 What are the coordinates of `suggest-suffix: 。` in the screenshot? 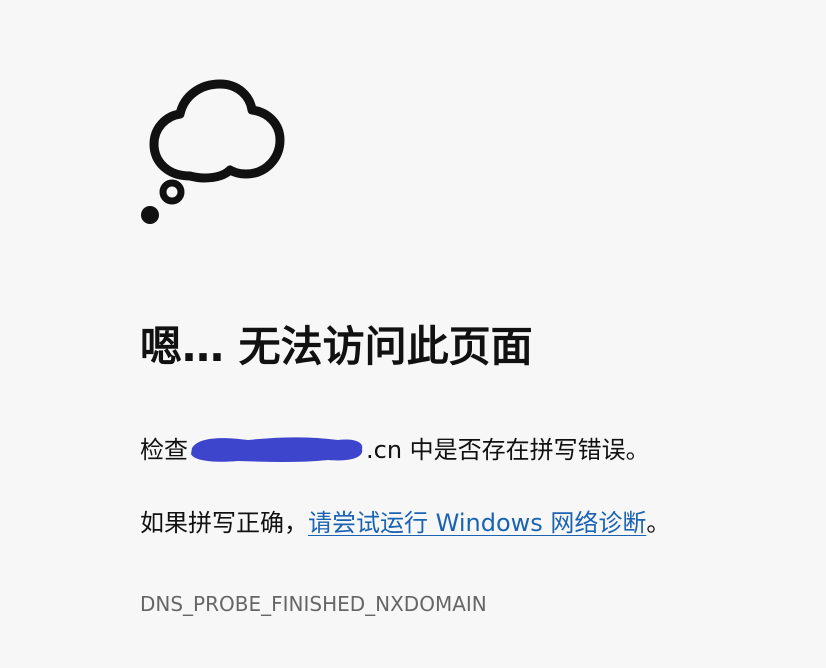 It's located at (658, 523).